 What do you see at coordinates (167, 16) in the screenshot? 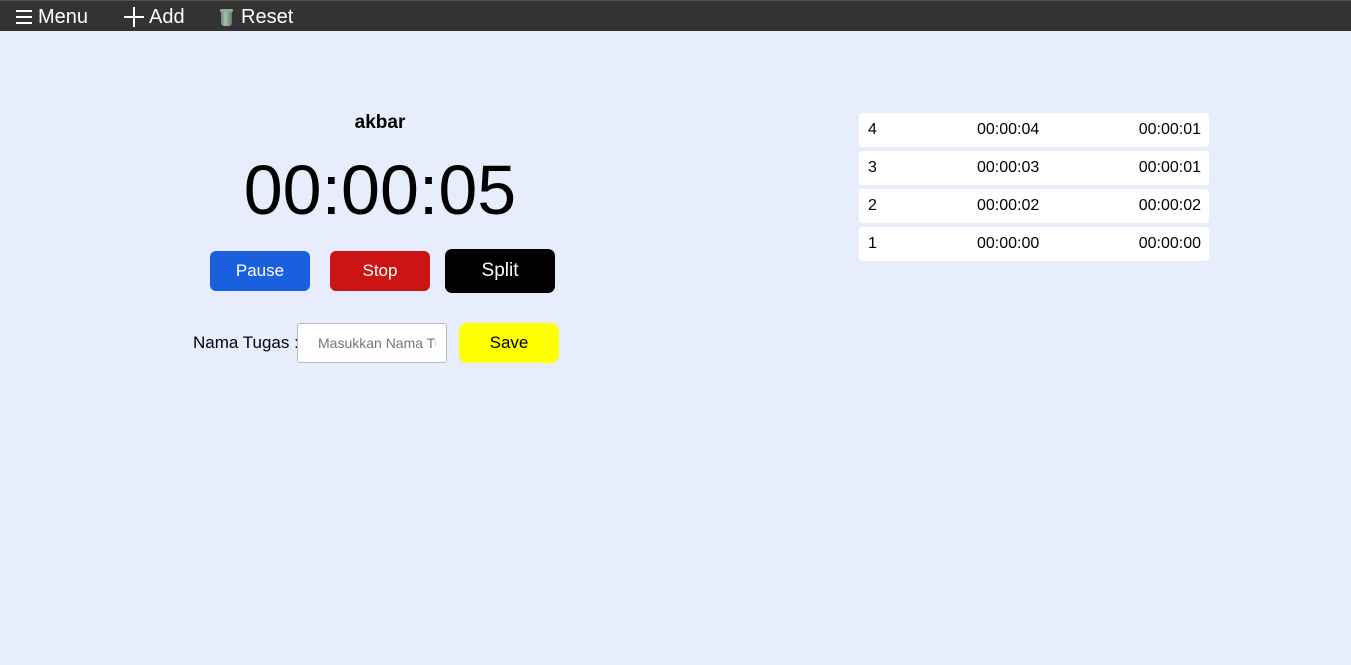
I see `add-label: Add` at bounding box center [167, 16].